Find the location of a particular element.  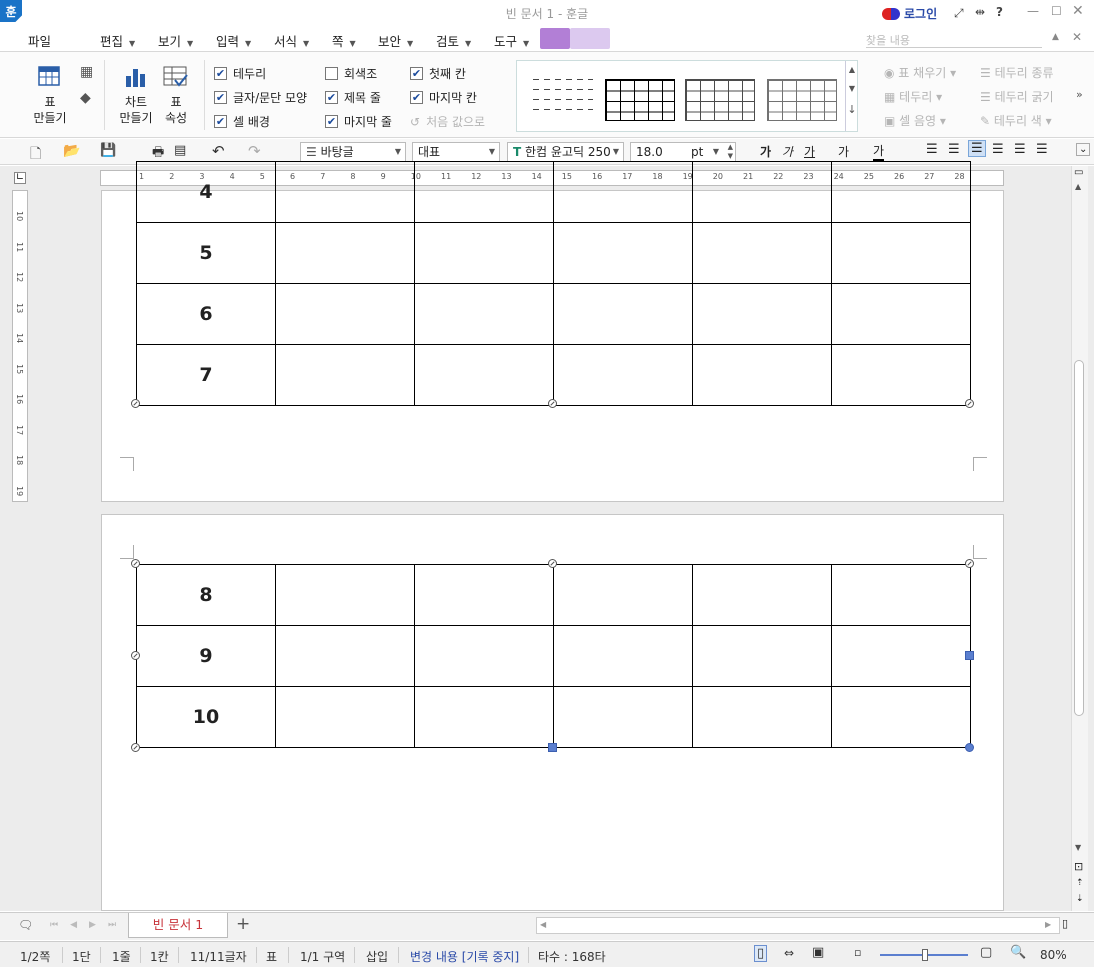

check-border: ✔ 테두리 is located at coordinates (240, 73).